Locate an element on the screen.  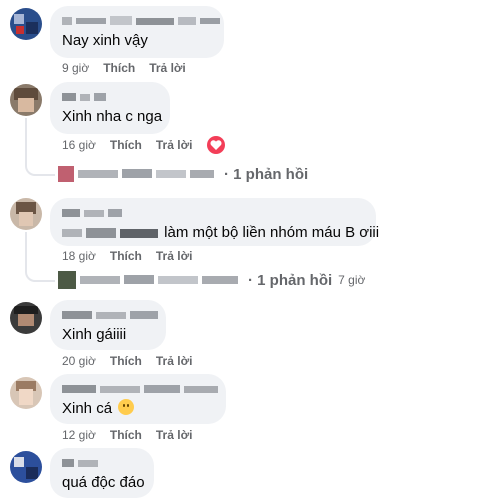
comment-text: làm một bộ liền nhóm máu B ơiii is located at coordinates (220, 233).